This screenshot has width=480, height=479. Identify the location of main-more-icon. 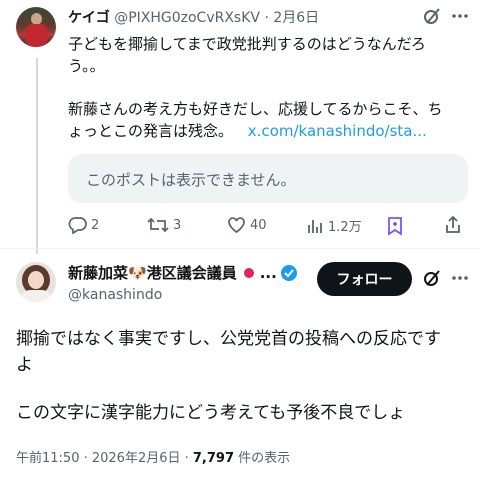
(460, 278).